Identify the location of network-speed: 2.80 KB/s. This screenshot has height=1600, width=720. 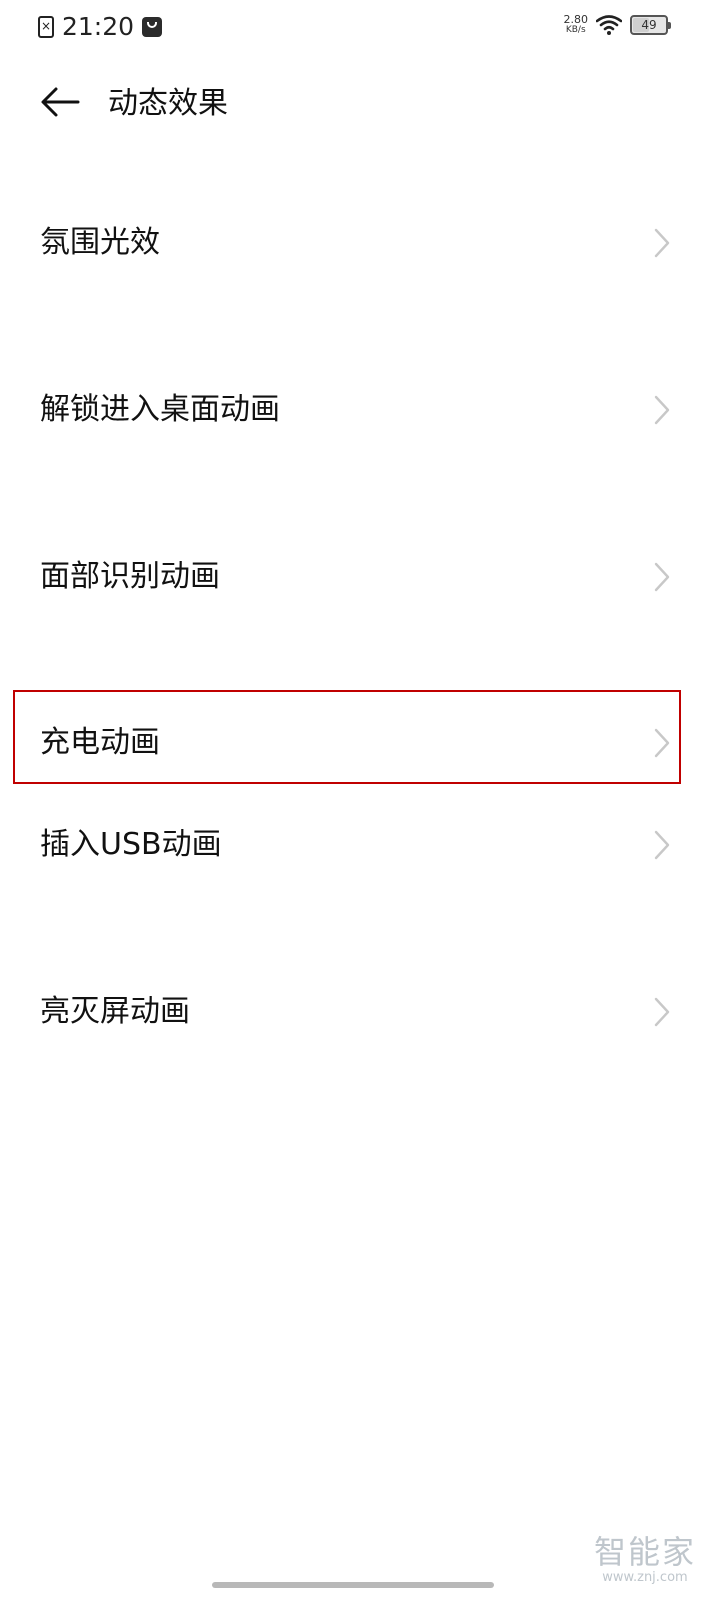
(576, 25).